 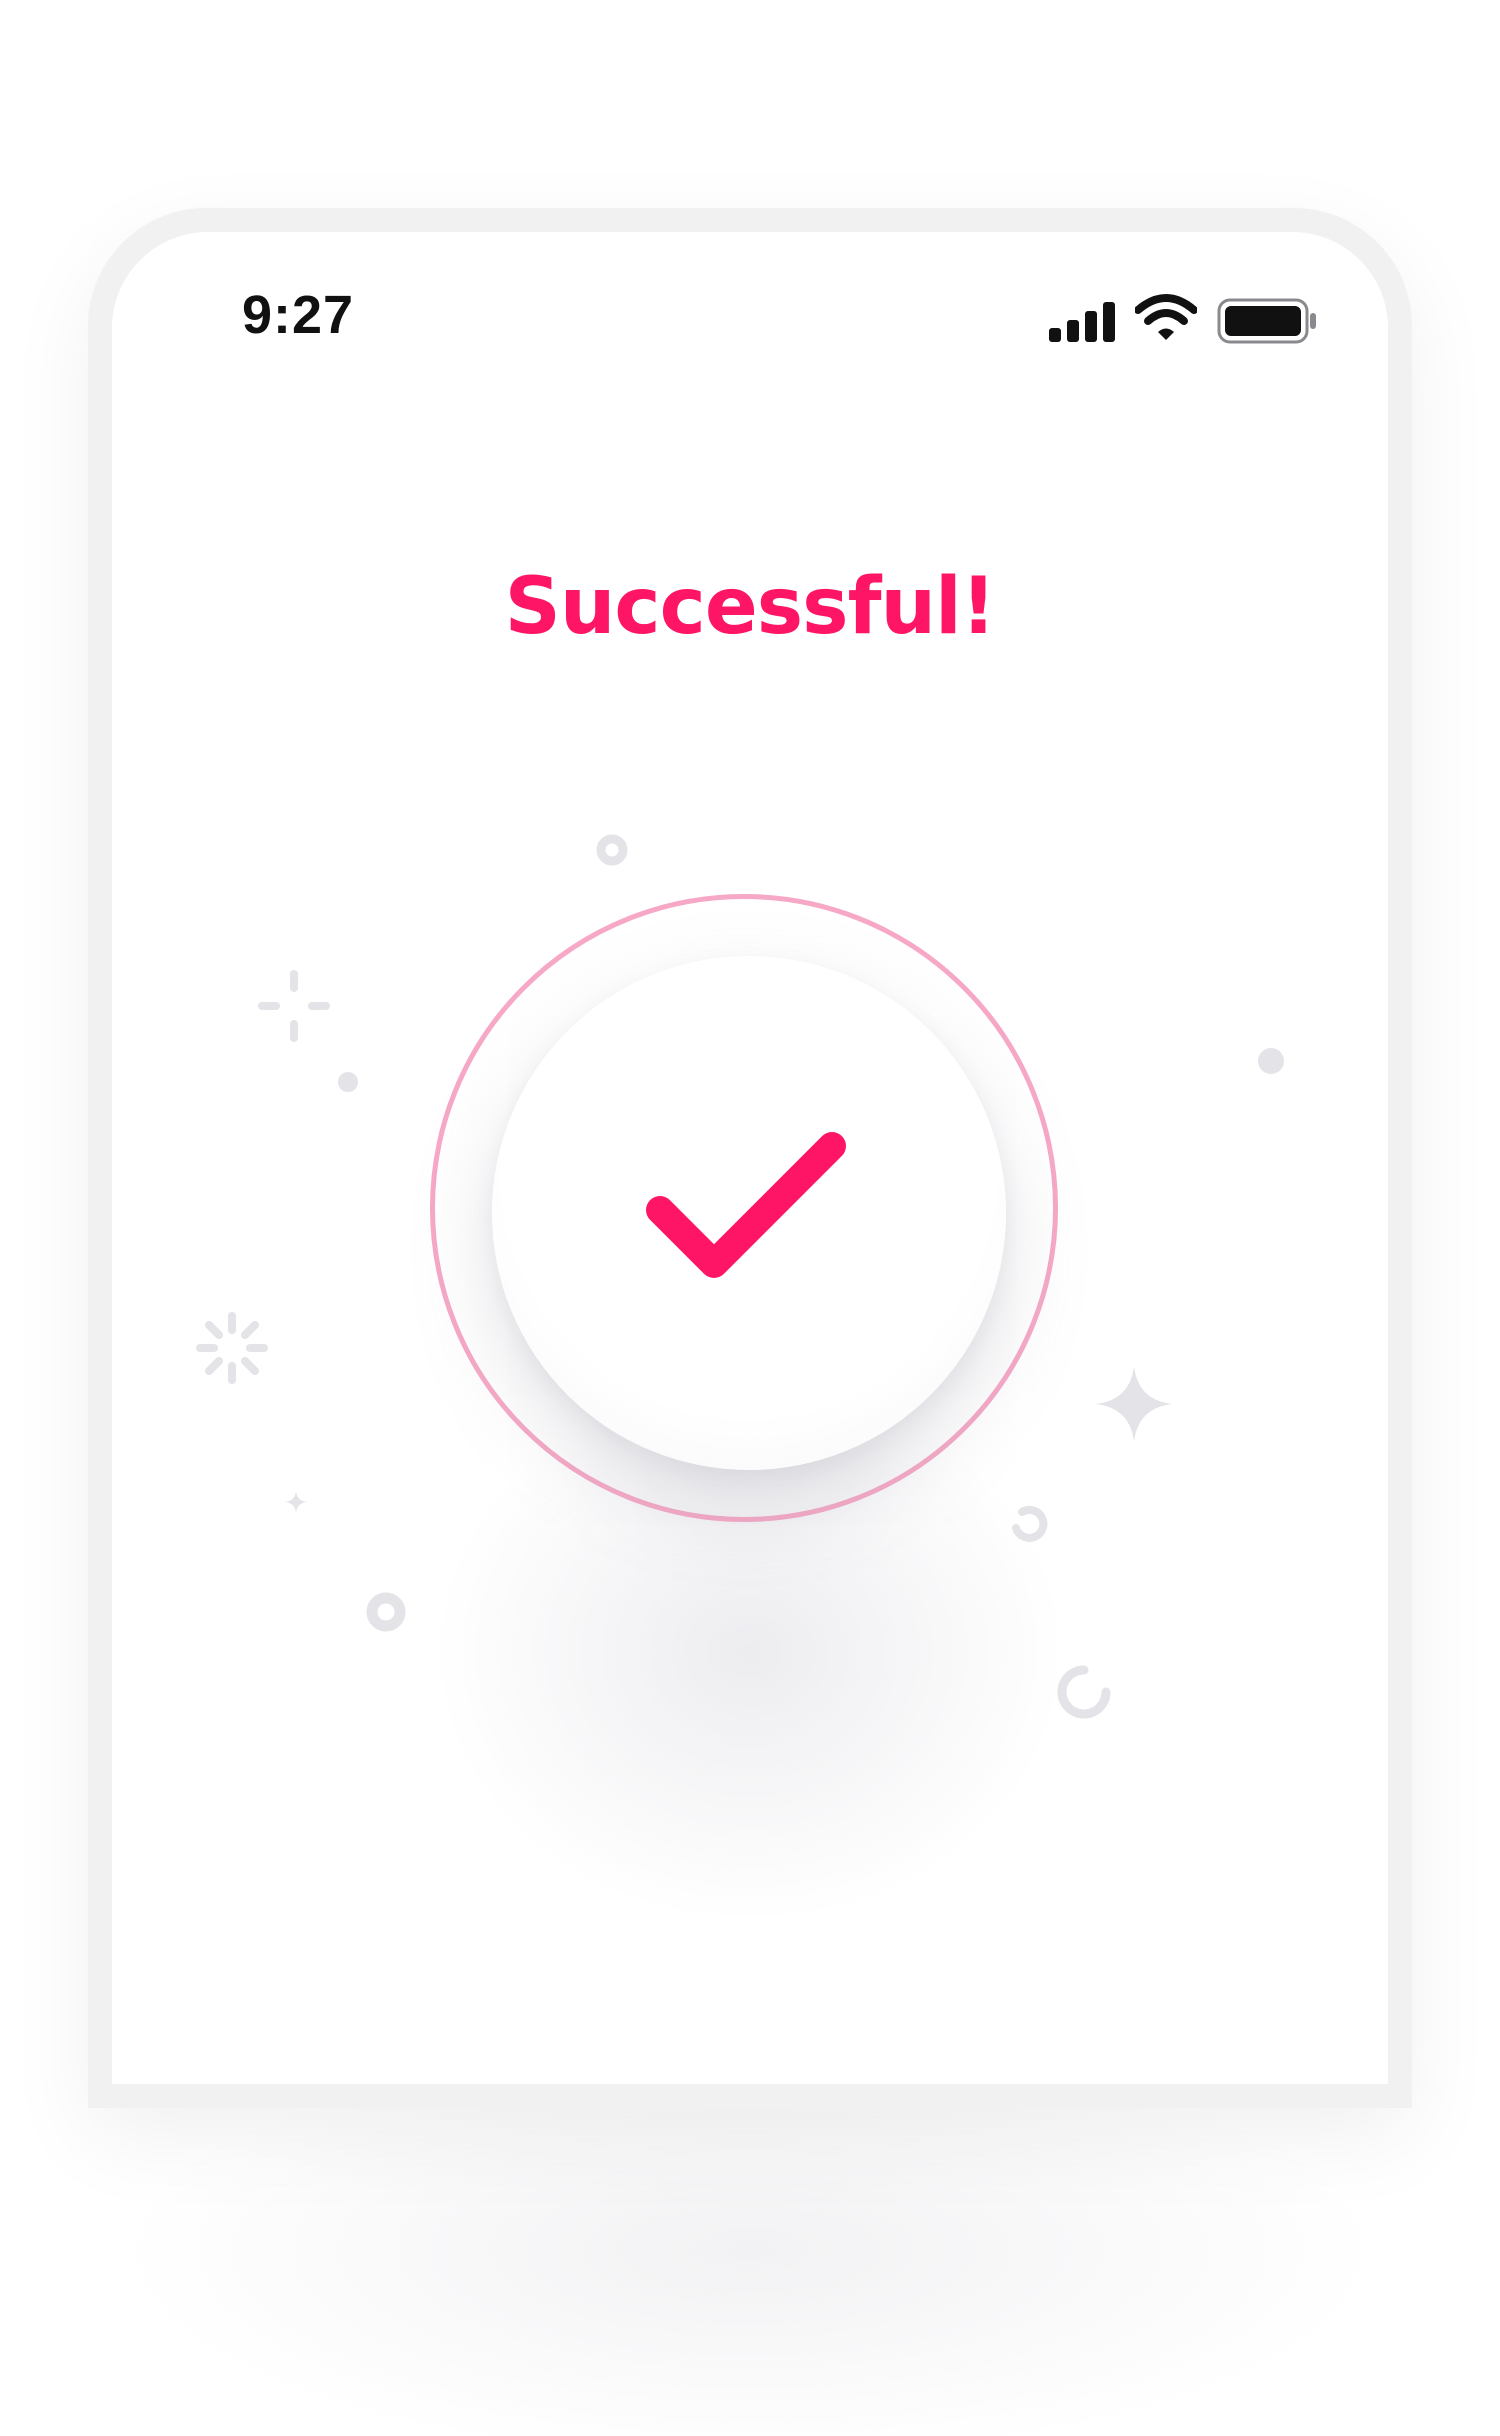 What do you see at coordinates (1166, 317) in the screenshot?
I see `wifi-icon` at bounding box center [1166, 317].